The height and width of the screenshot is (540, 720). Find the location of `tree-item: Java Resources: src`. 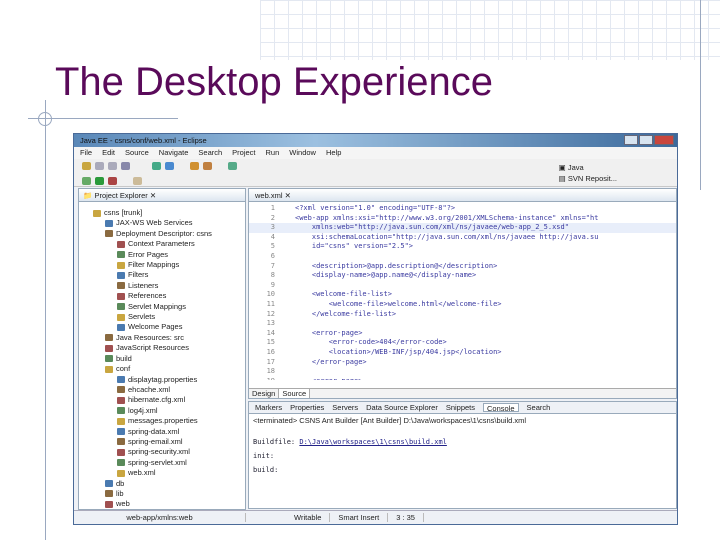

tree-item: Java Resources: src is located at coordinates (162, 338).